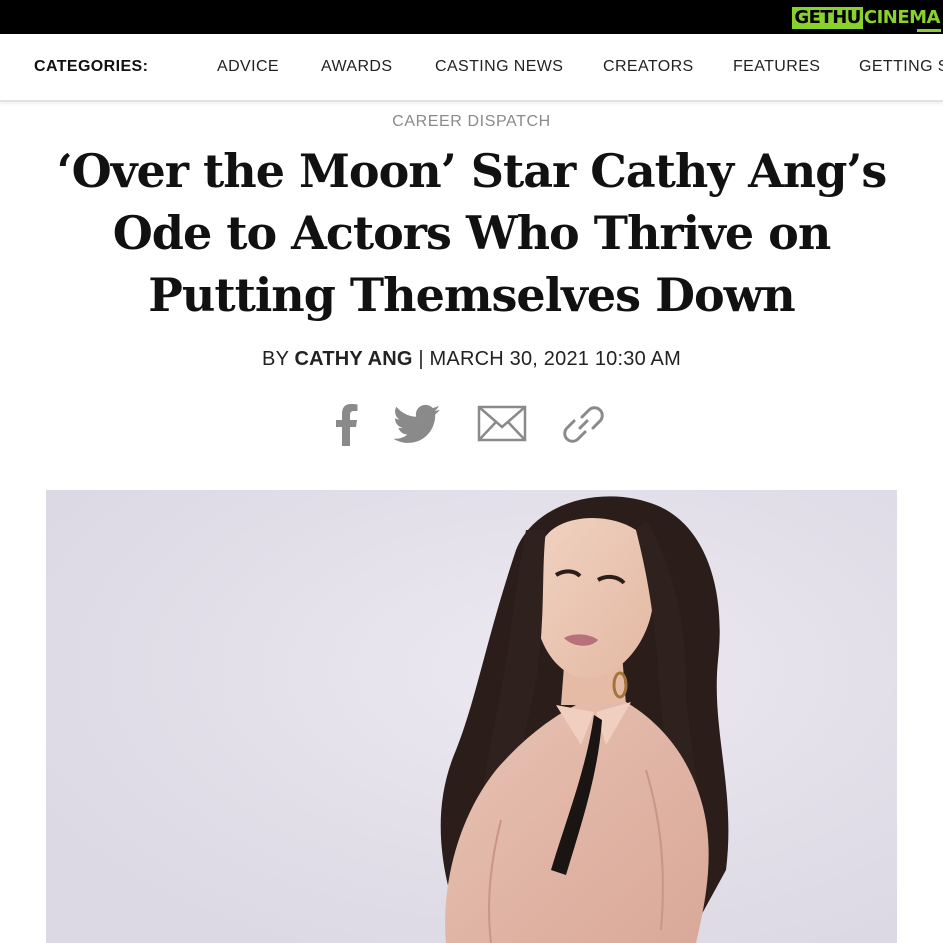 Image resolution: width=943 pixels, height=943 pixels. I want to click on headline-line-3: Putting Themselves Down, so click(471, 295).